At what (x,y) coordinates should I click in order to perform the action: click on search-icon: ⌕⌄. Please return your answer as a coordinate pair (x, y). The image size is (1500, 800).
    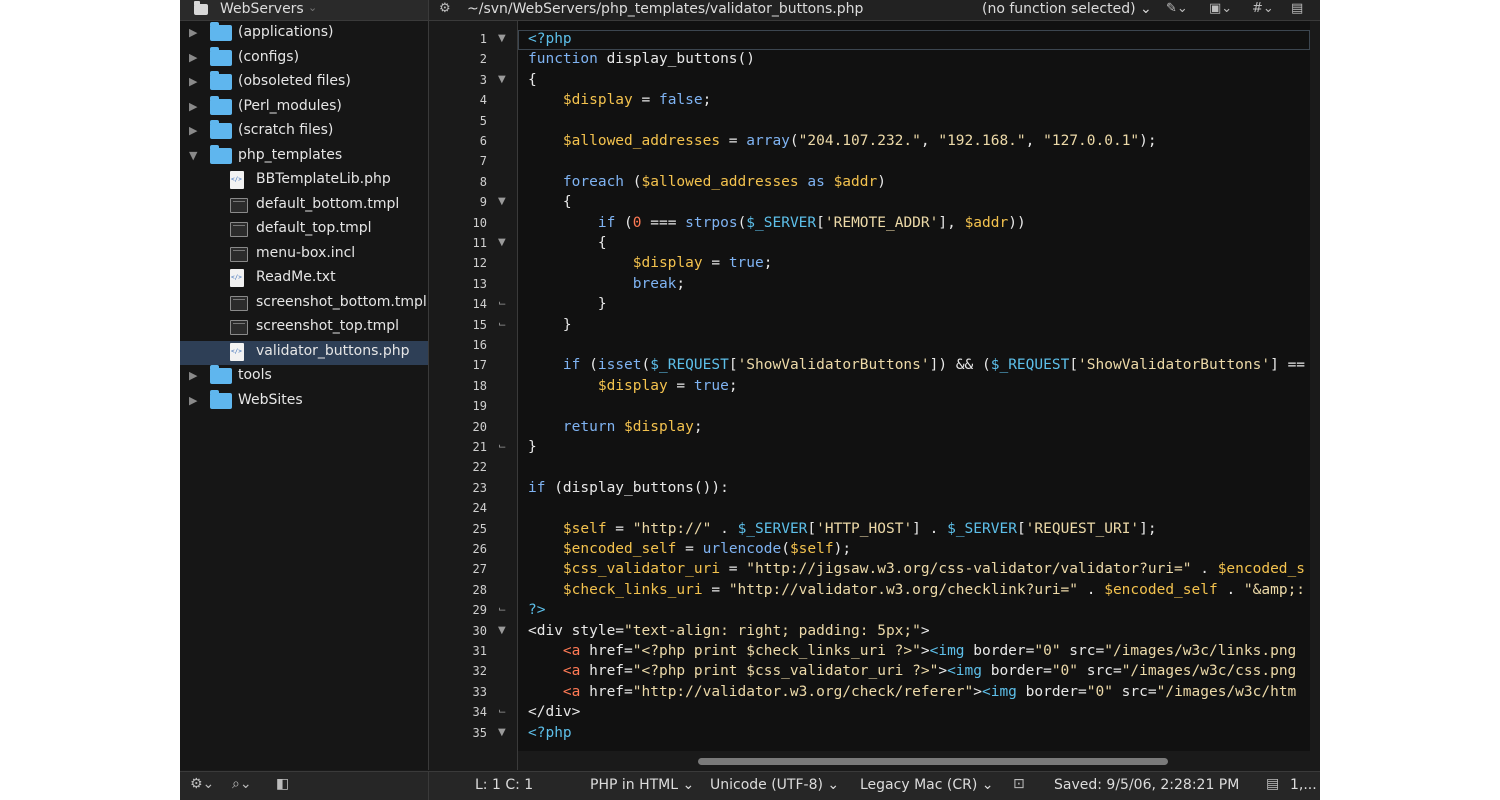
    Looking at the image, I should click on (242, 784).